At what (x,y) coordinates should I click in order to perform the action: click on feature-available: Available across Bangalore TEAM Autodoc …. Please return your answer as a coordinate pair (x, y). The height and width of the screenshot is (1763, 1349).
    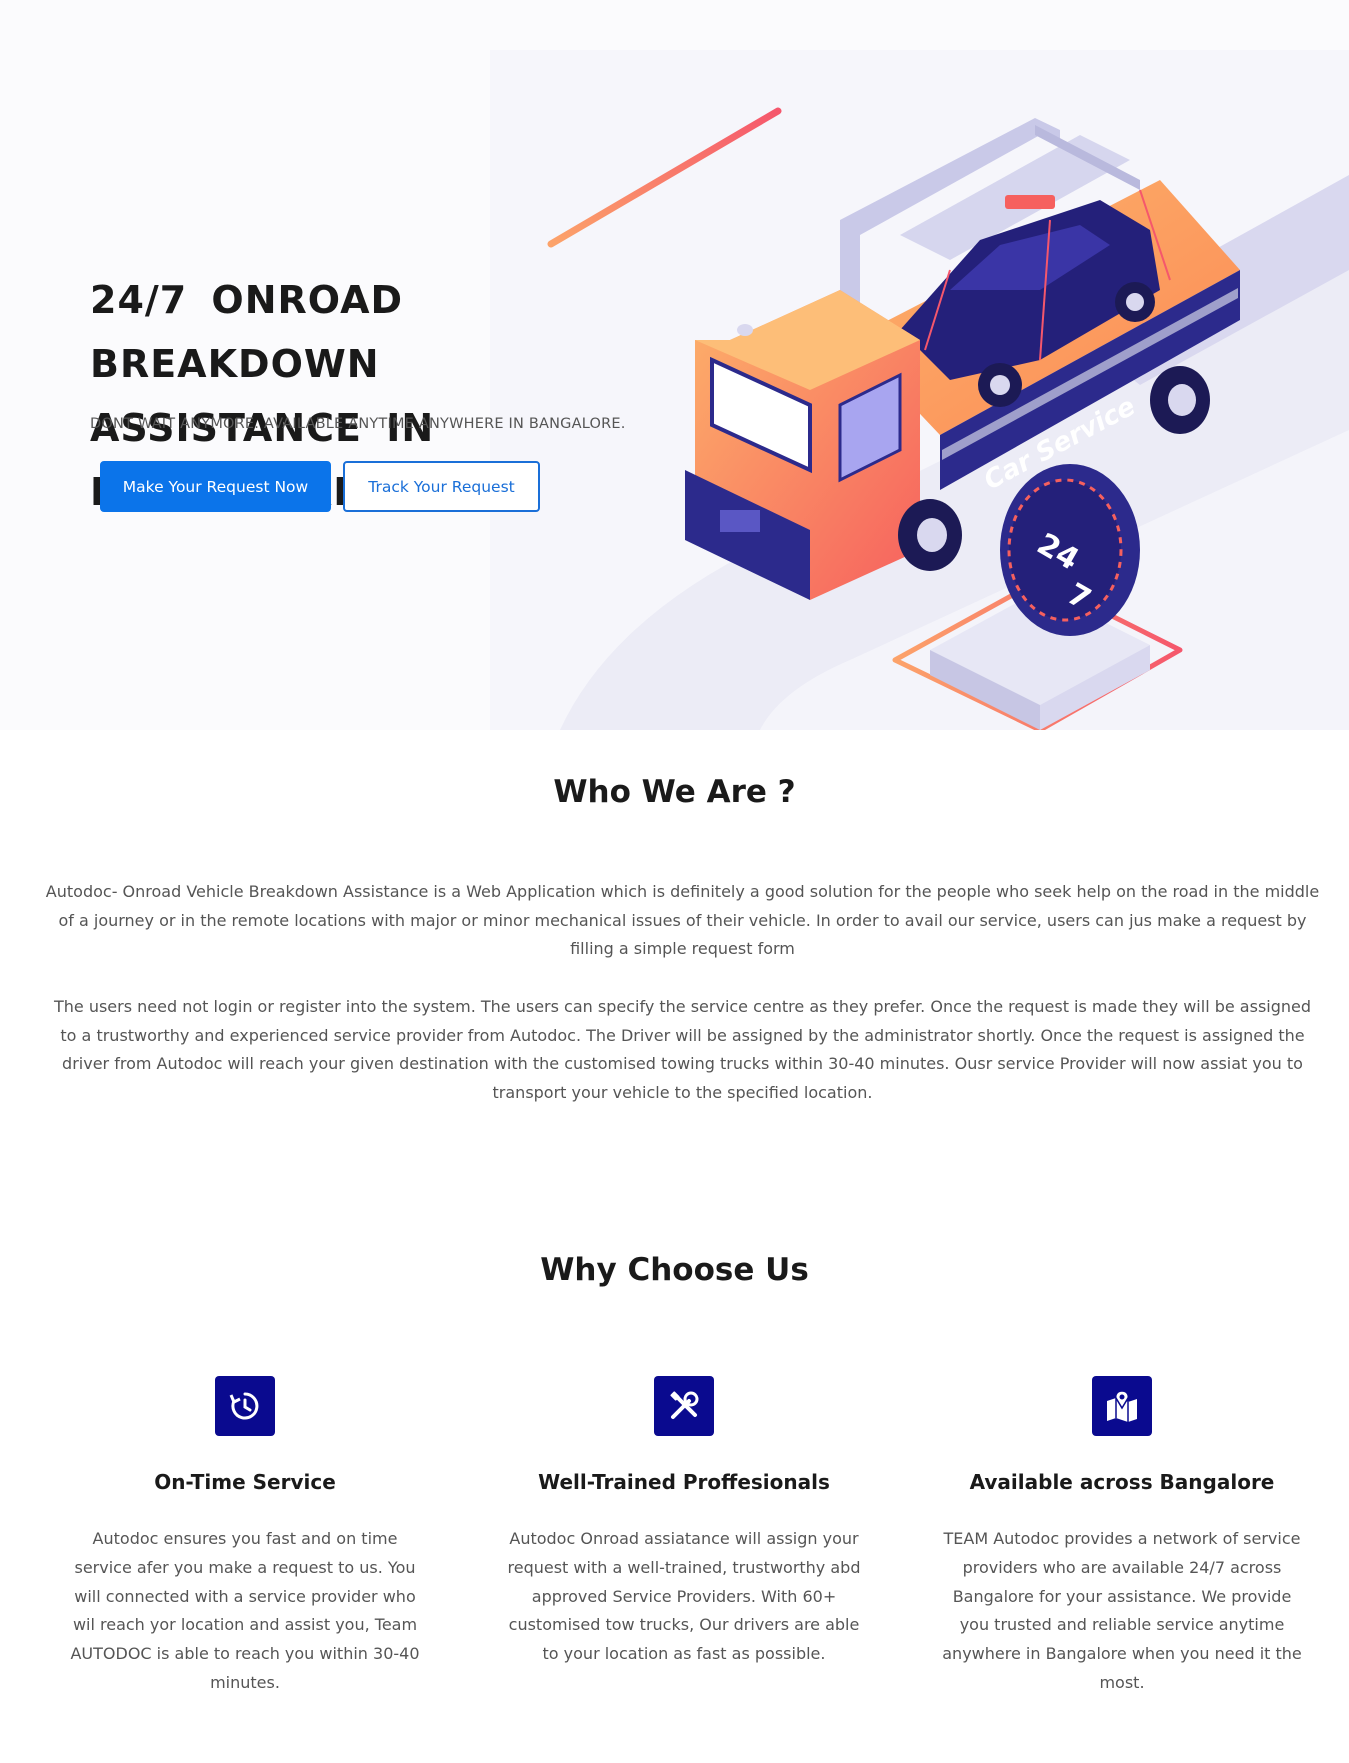
    Looking at the image, I should click on (1122, 1537).